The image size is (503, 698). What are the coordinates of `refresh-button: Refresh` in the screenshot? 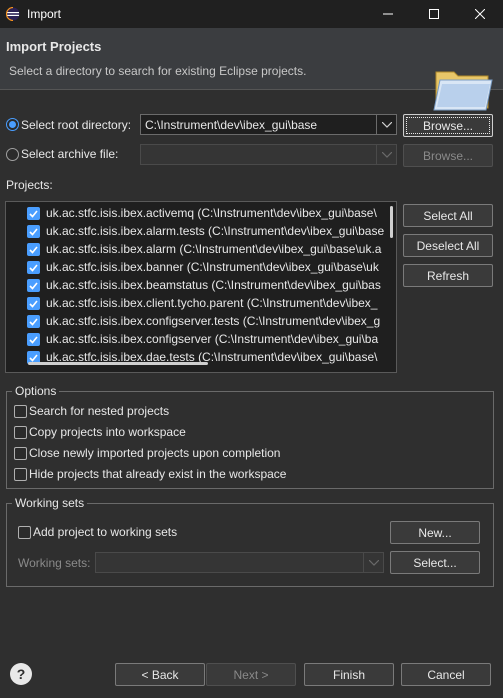 It's located at (448, 275).